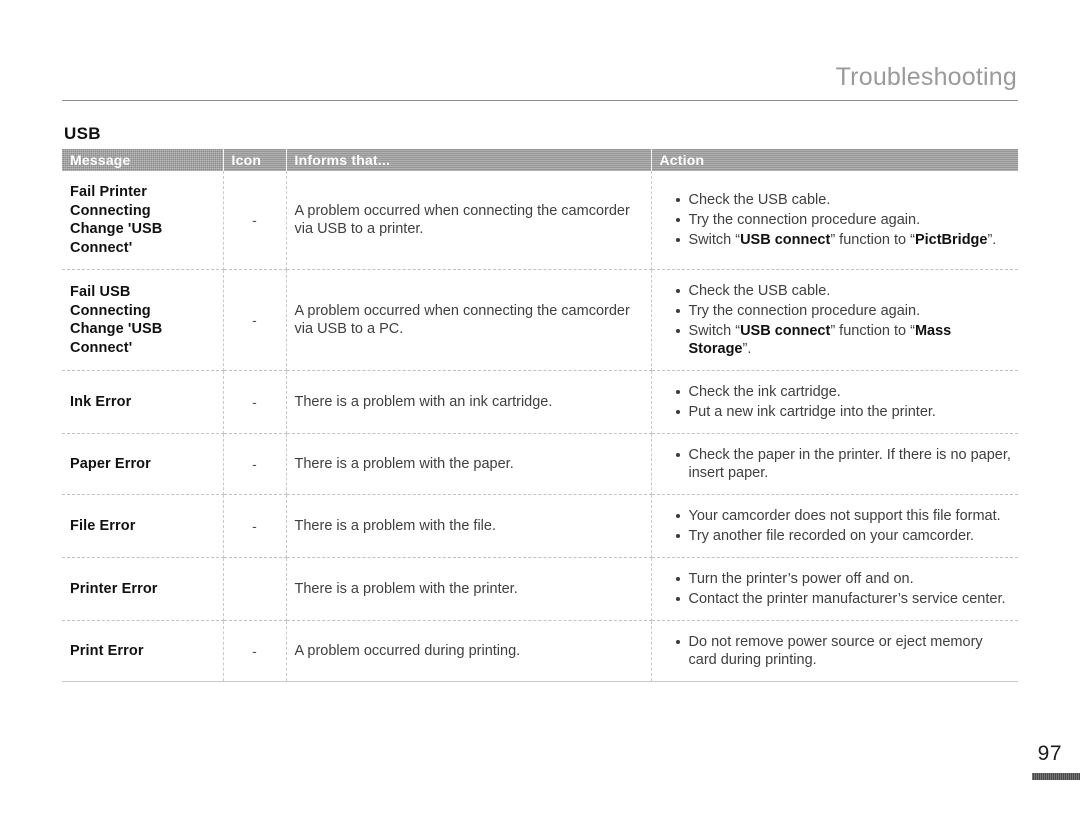 The image size is (1080, 826). I want to click on table-header-row: Message Icon Informs that... Action, so click(540, 160).